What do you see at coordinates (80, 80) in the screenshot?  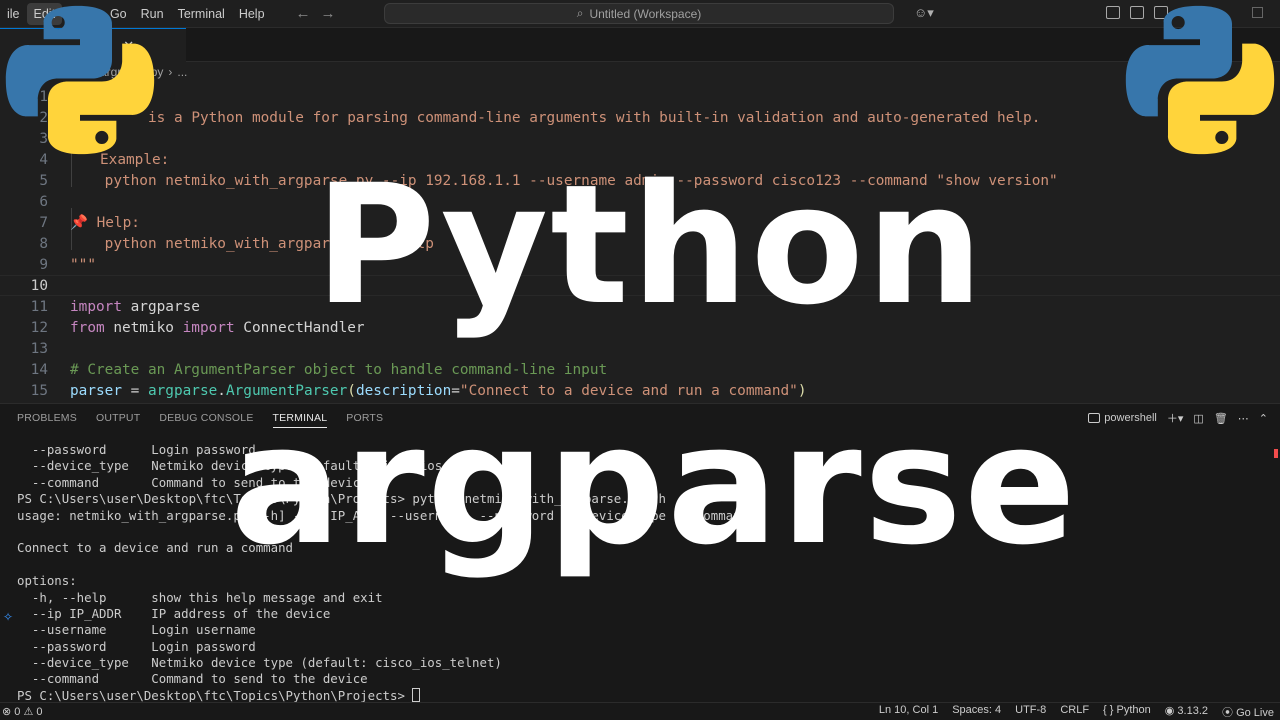 I see `python-logo-left` at bounding box center [80, 80].